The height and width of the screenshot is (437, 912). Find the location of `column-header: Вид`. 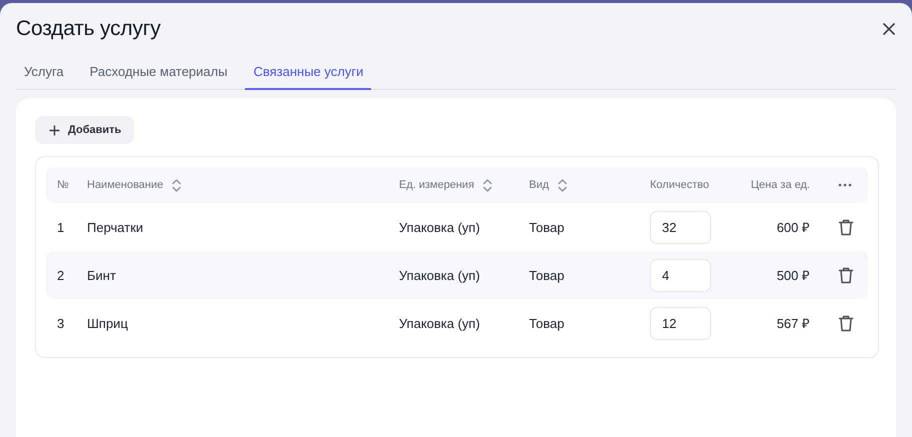

column-header: Вид is located at coordinates (539, 185).